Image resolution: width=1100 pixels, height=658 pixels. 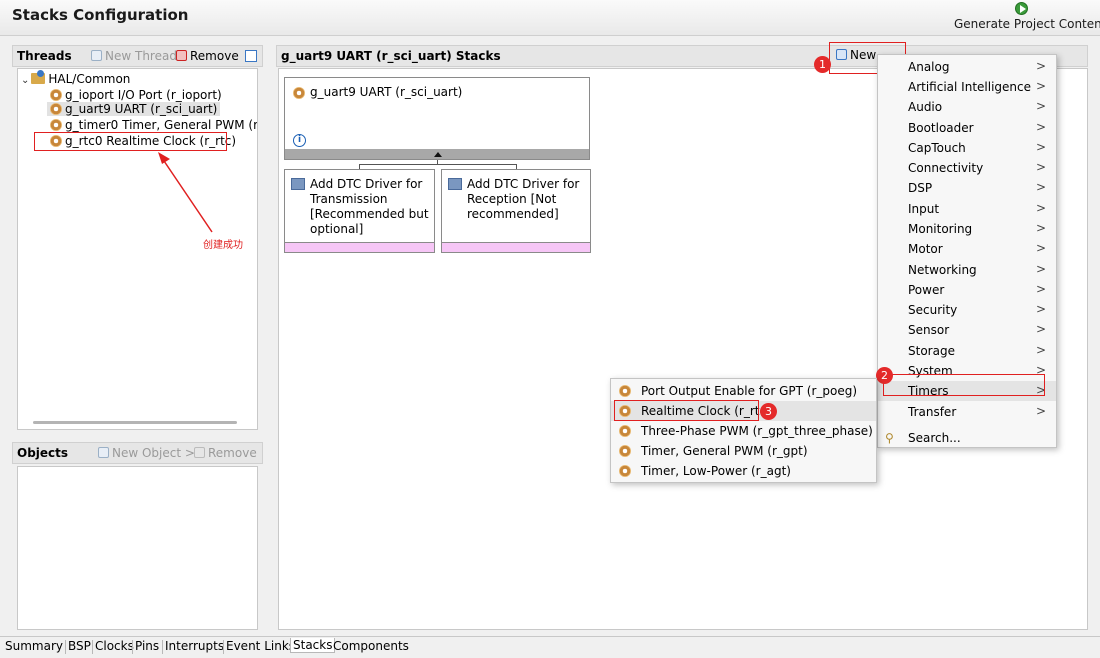 I want to click on collapse-arrow-icon, so click(x=438, y=154).